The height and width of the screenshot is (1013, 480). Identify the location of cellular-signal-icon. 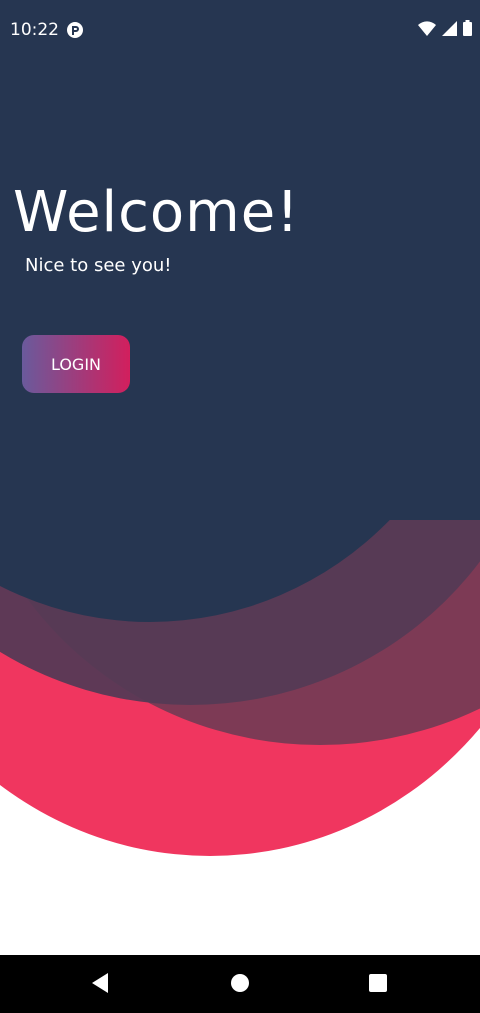
(449, 30).